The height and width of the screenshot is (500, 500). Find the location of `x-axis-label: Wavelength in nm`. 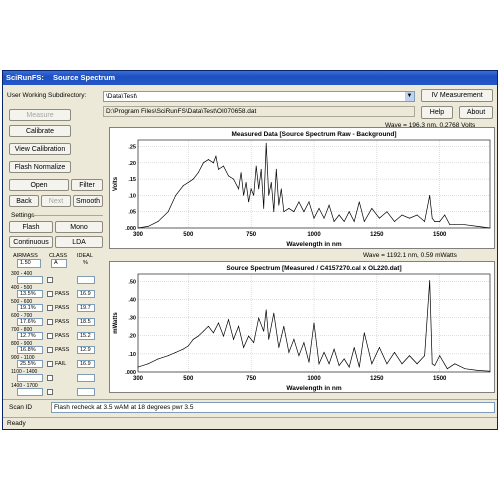

x-axis-label: Wavelength in nm is located at coordinates (314, 388).